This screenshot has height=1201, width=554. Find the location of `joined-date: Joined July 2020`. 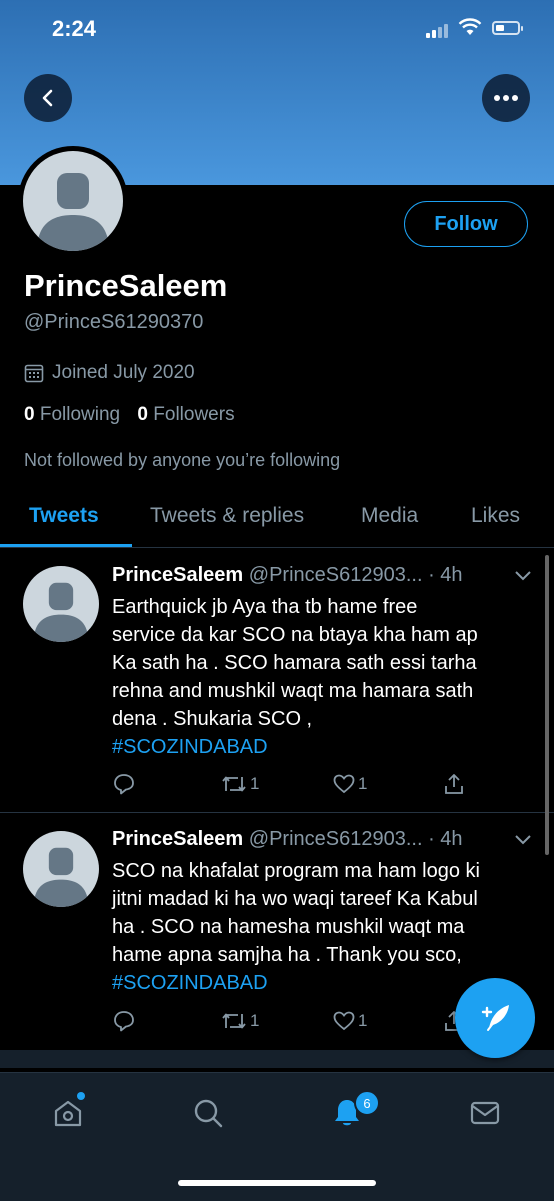

joined-date: Joined July 2020 is located at coordinates (109, 373).